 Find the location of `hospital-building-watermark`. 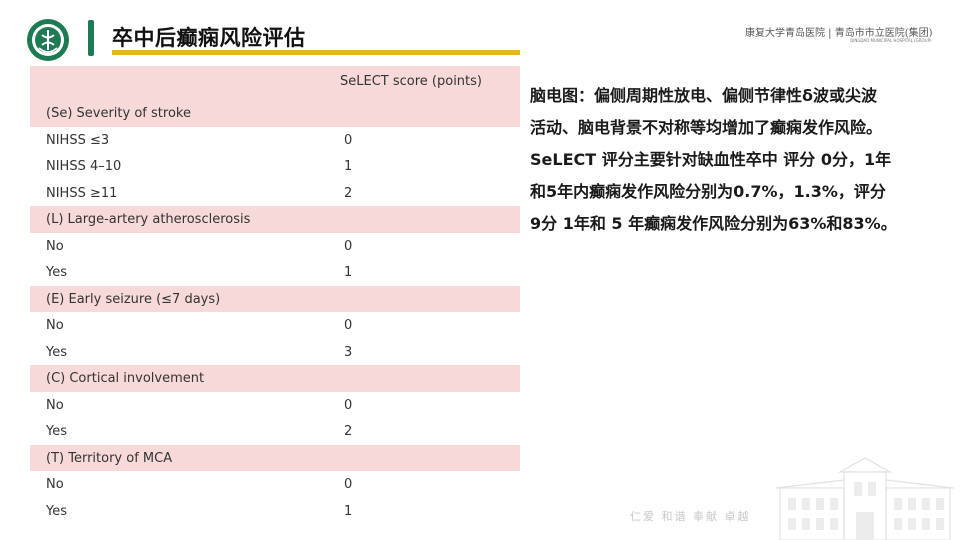

hospital-building-watermark is located at coordinates (865, 498).